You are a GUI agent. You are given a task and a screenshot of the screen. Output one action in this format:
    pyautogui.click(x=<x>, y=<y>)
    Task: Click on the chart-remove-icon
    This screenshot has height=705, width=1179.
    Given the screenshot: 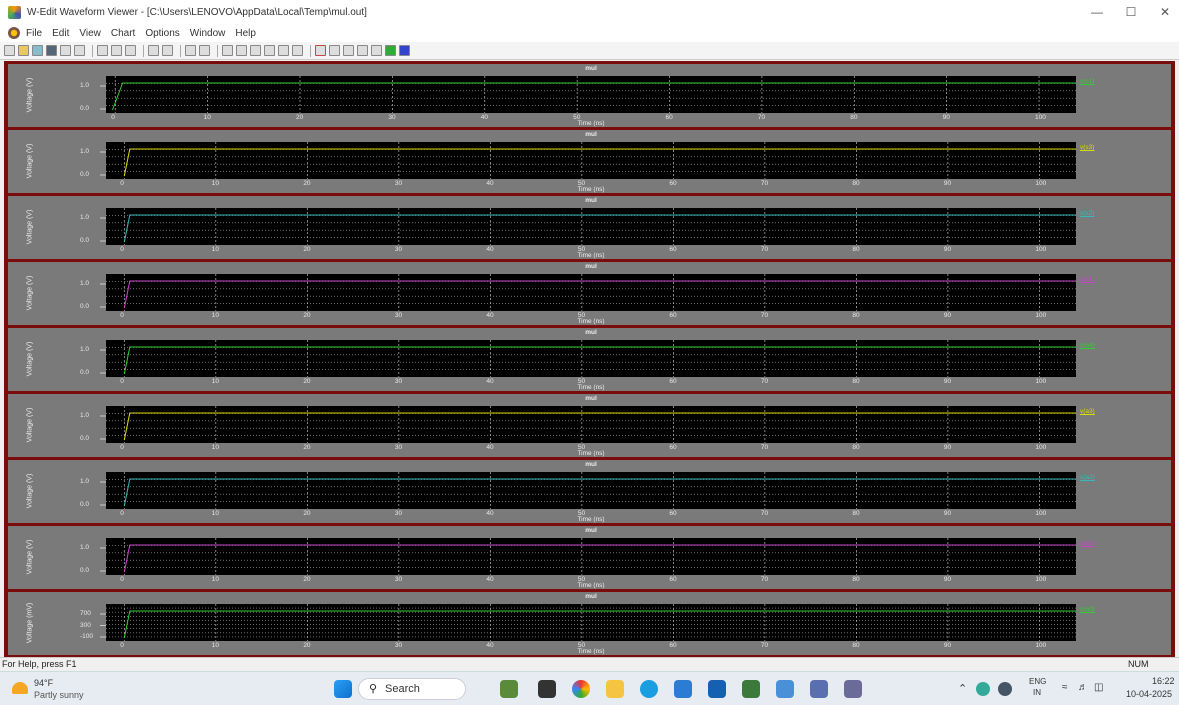 What is the action you would take?
    pyautogui.click(x=204, y=50)
    